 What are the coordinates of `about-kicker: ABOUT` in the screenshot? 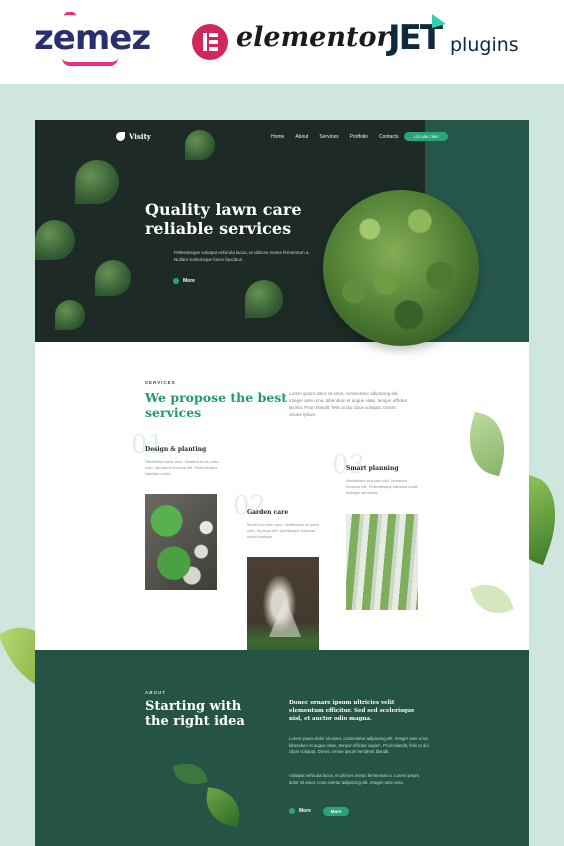 It's located at (155, 692).